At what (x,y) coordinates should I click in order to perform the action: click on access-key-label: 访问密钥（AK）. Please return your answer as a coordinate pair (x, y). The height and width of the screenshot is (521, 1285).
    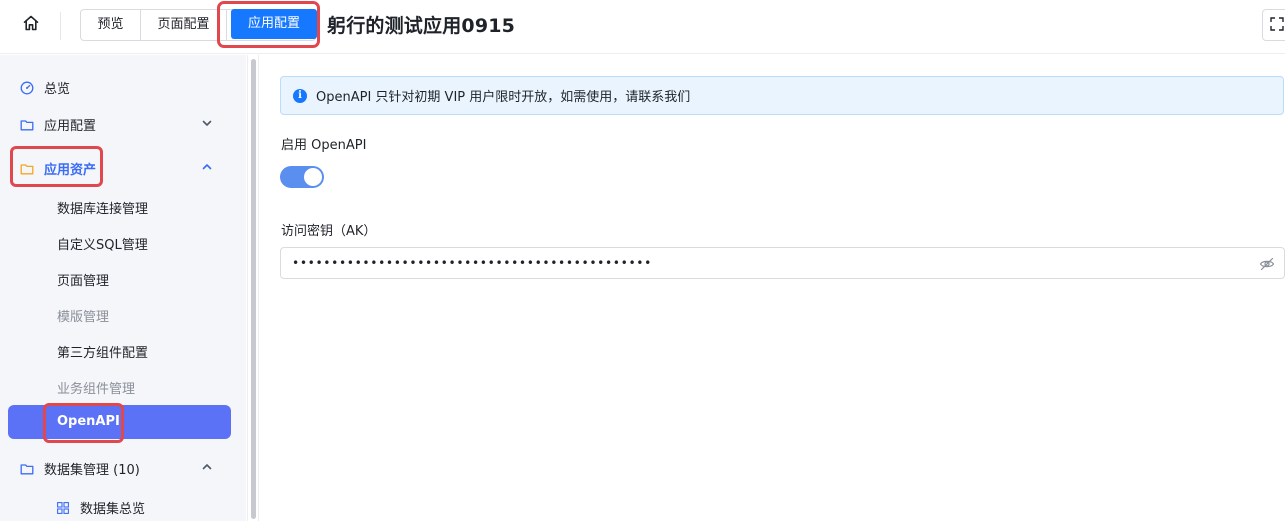
    Looking at the image, I should click on (329, 231).